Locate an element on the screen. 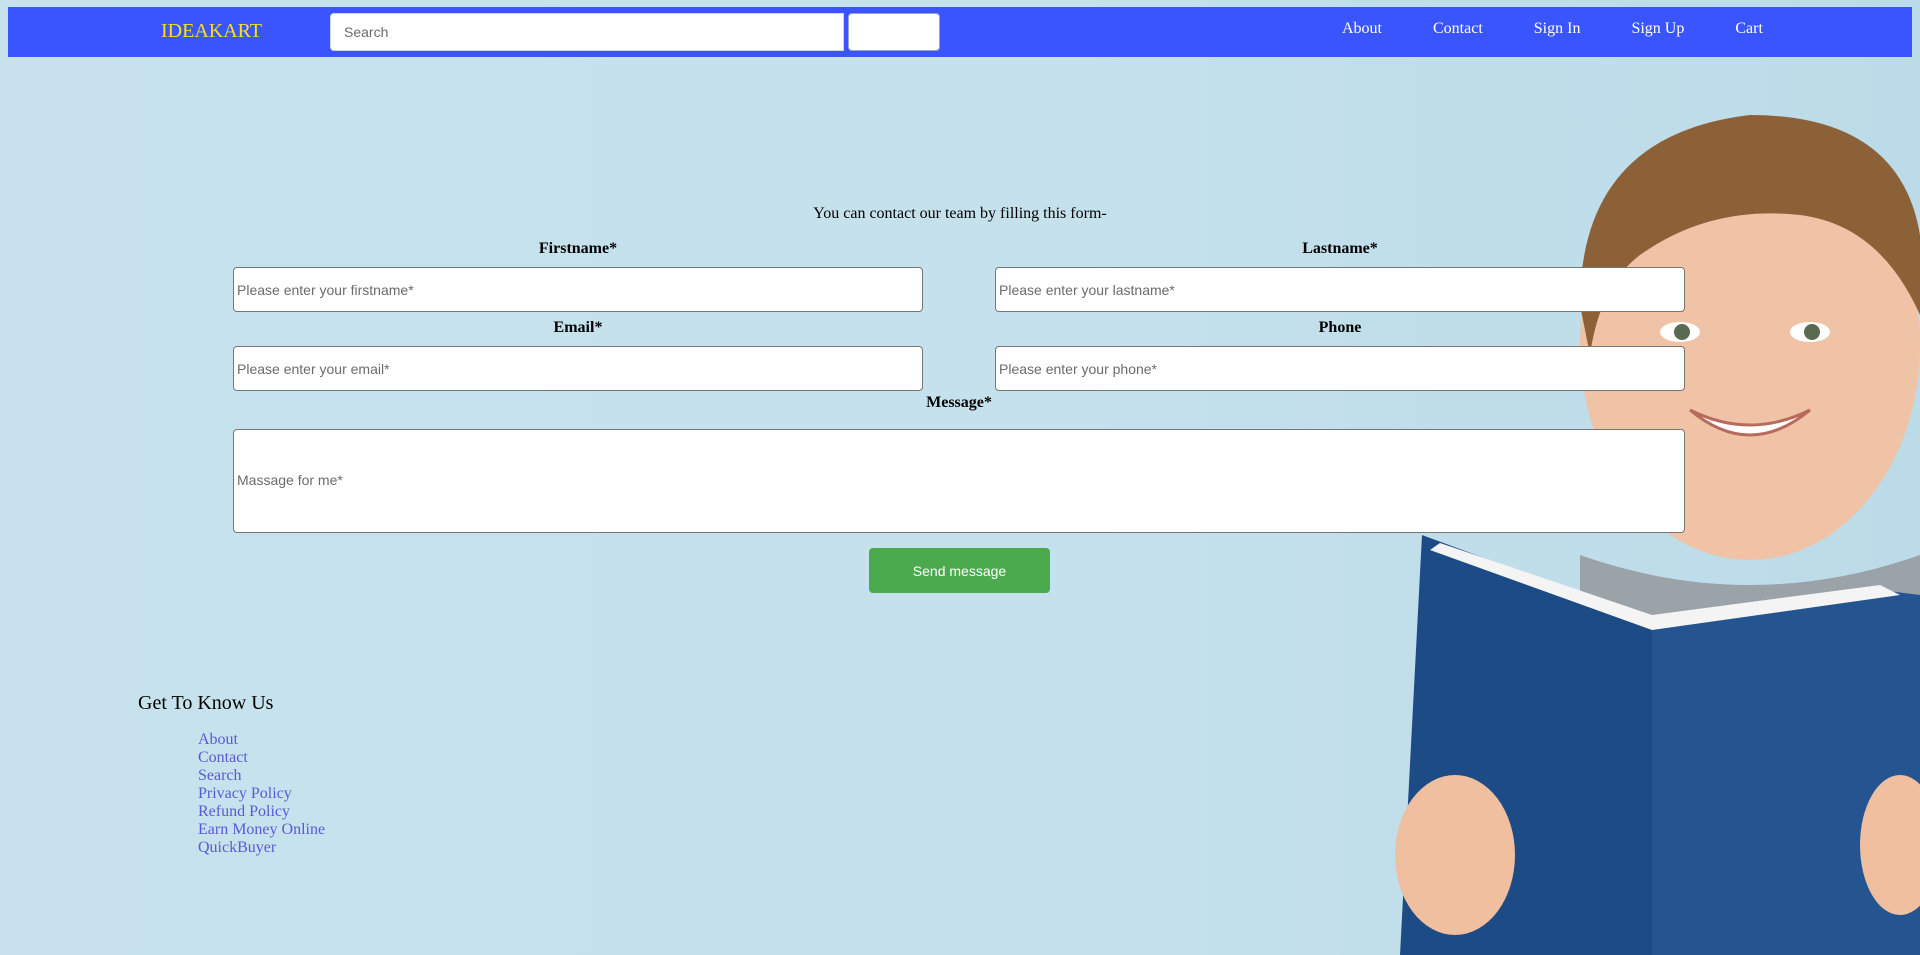  search-button is located at coordinates (894, 32).